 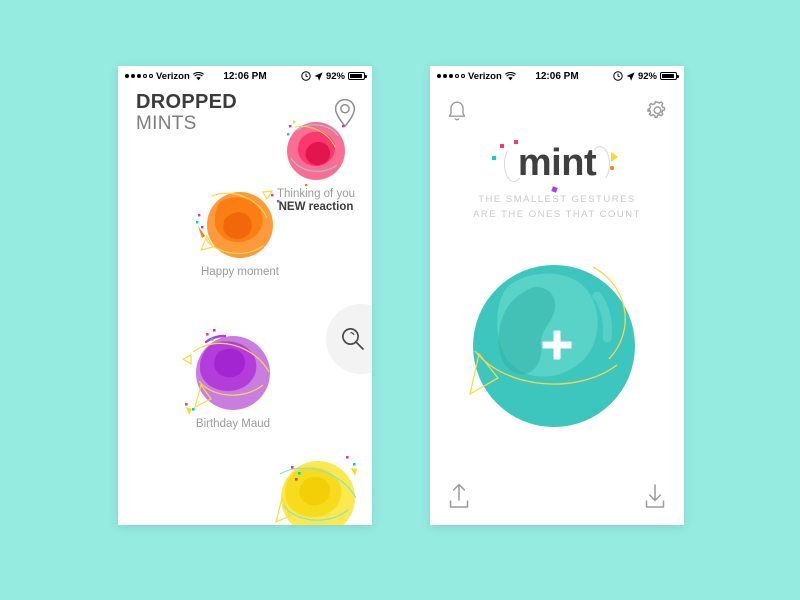 What do you see at coordinates (557, 345) in the screenshot?
I see `plus-icon-bar` at bounding box center [557, 345].